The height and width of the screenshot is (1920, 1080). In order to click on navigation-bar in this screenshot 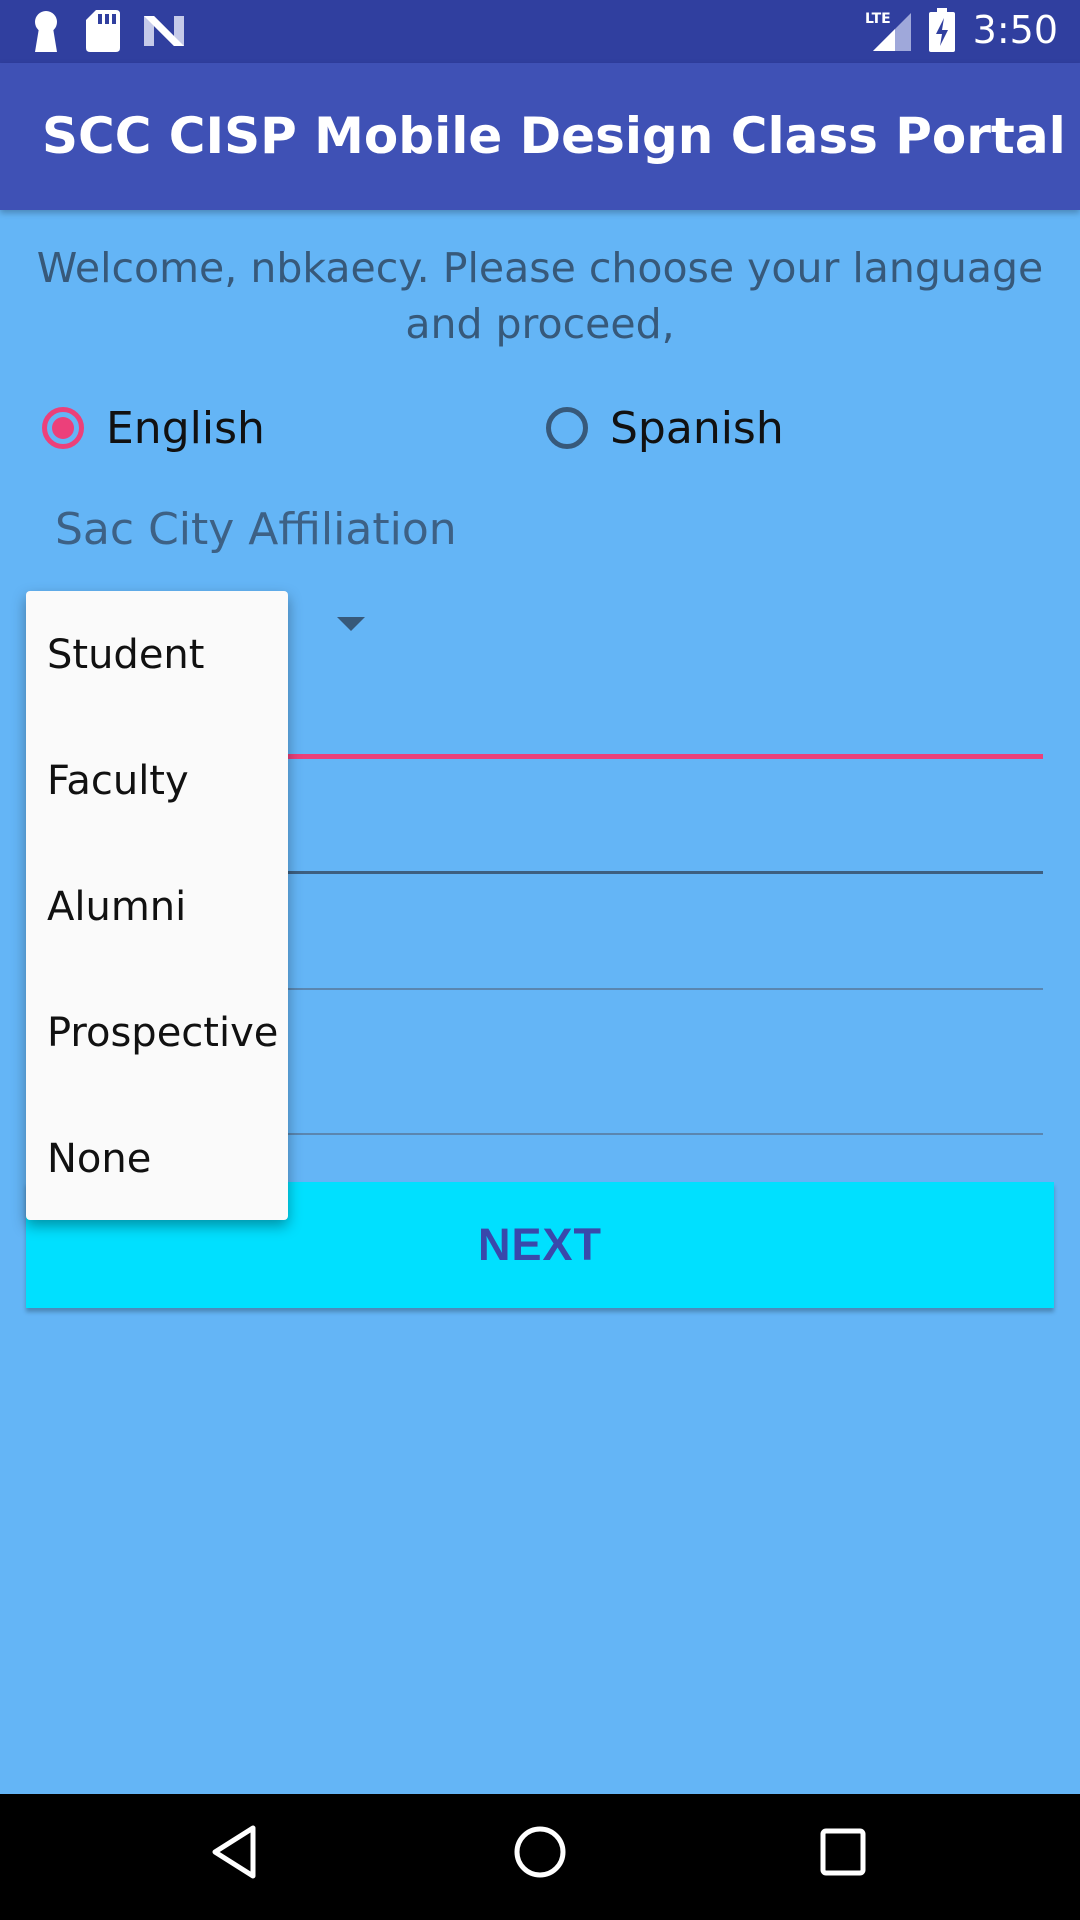, I will do `click(540, 1857)`.